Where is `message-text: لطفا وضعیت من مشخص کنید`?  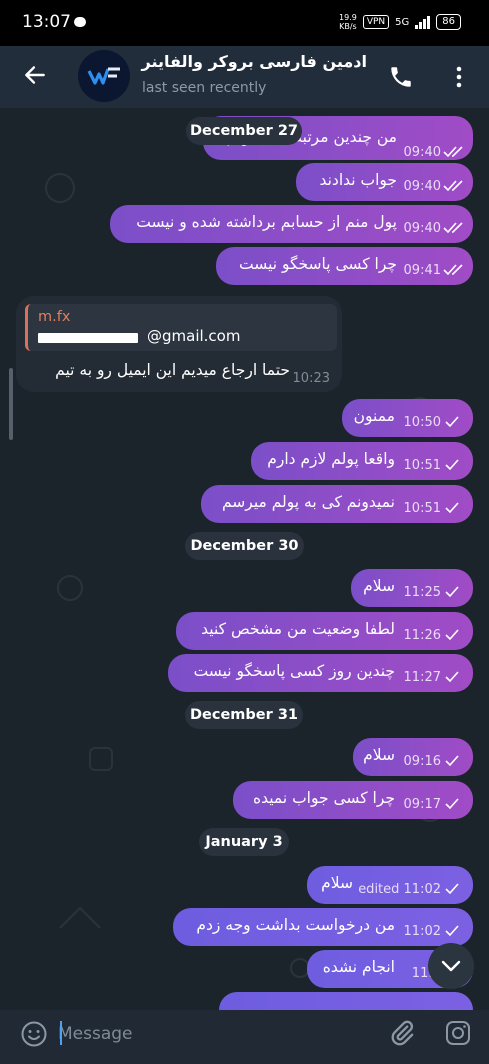
message-text: لطفا وضعیت من مشخص کنید is located at coordinates (298, 629).